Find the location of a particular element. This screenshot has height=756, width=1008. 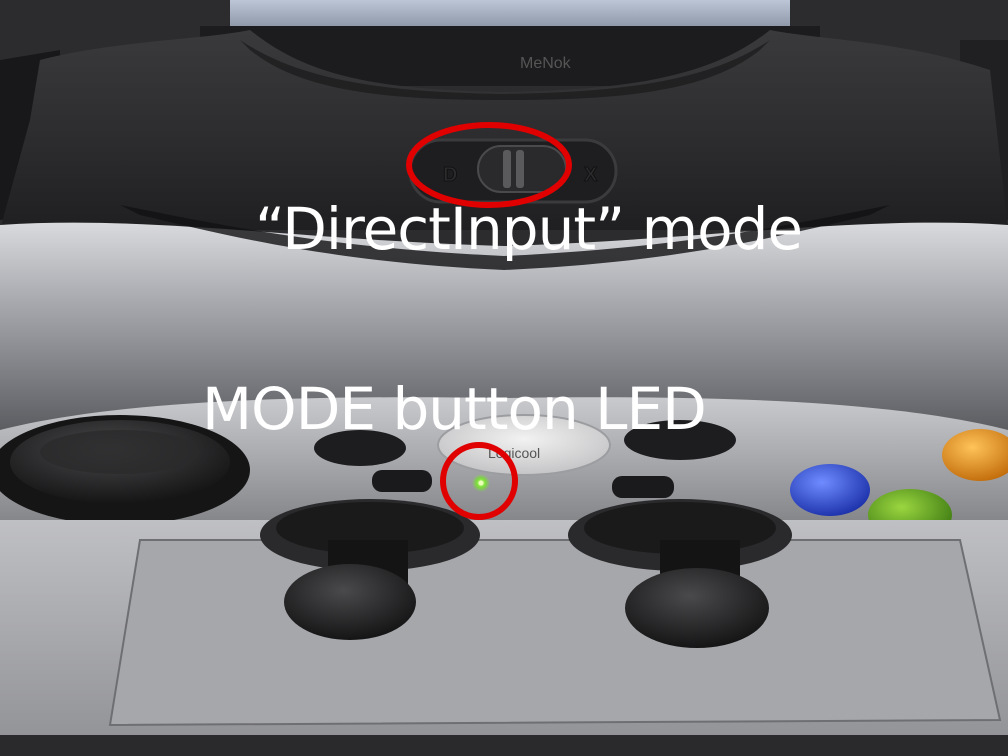

switch-d-label: D is located at coordinates (450, 175).